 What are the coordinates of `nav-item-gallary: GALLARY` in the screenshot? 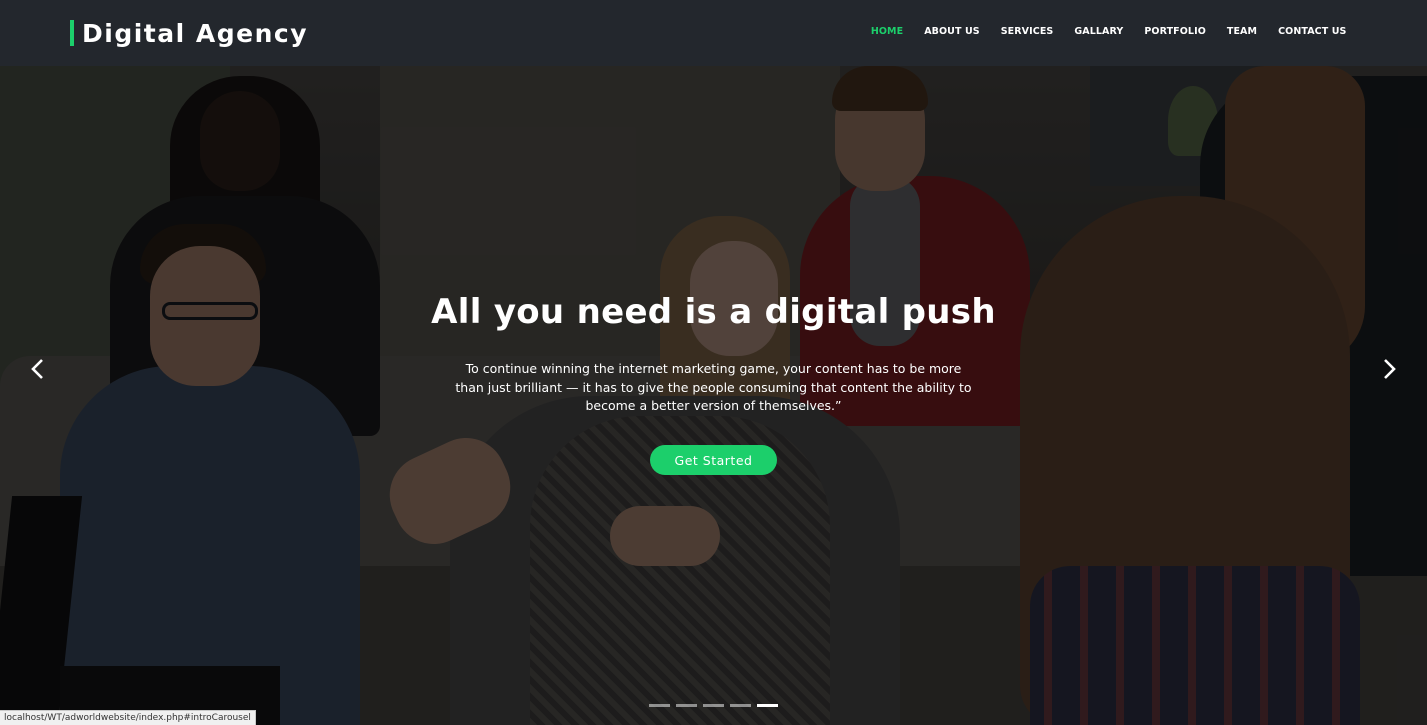 It's located at (1099, 31).